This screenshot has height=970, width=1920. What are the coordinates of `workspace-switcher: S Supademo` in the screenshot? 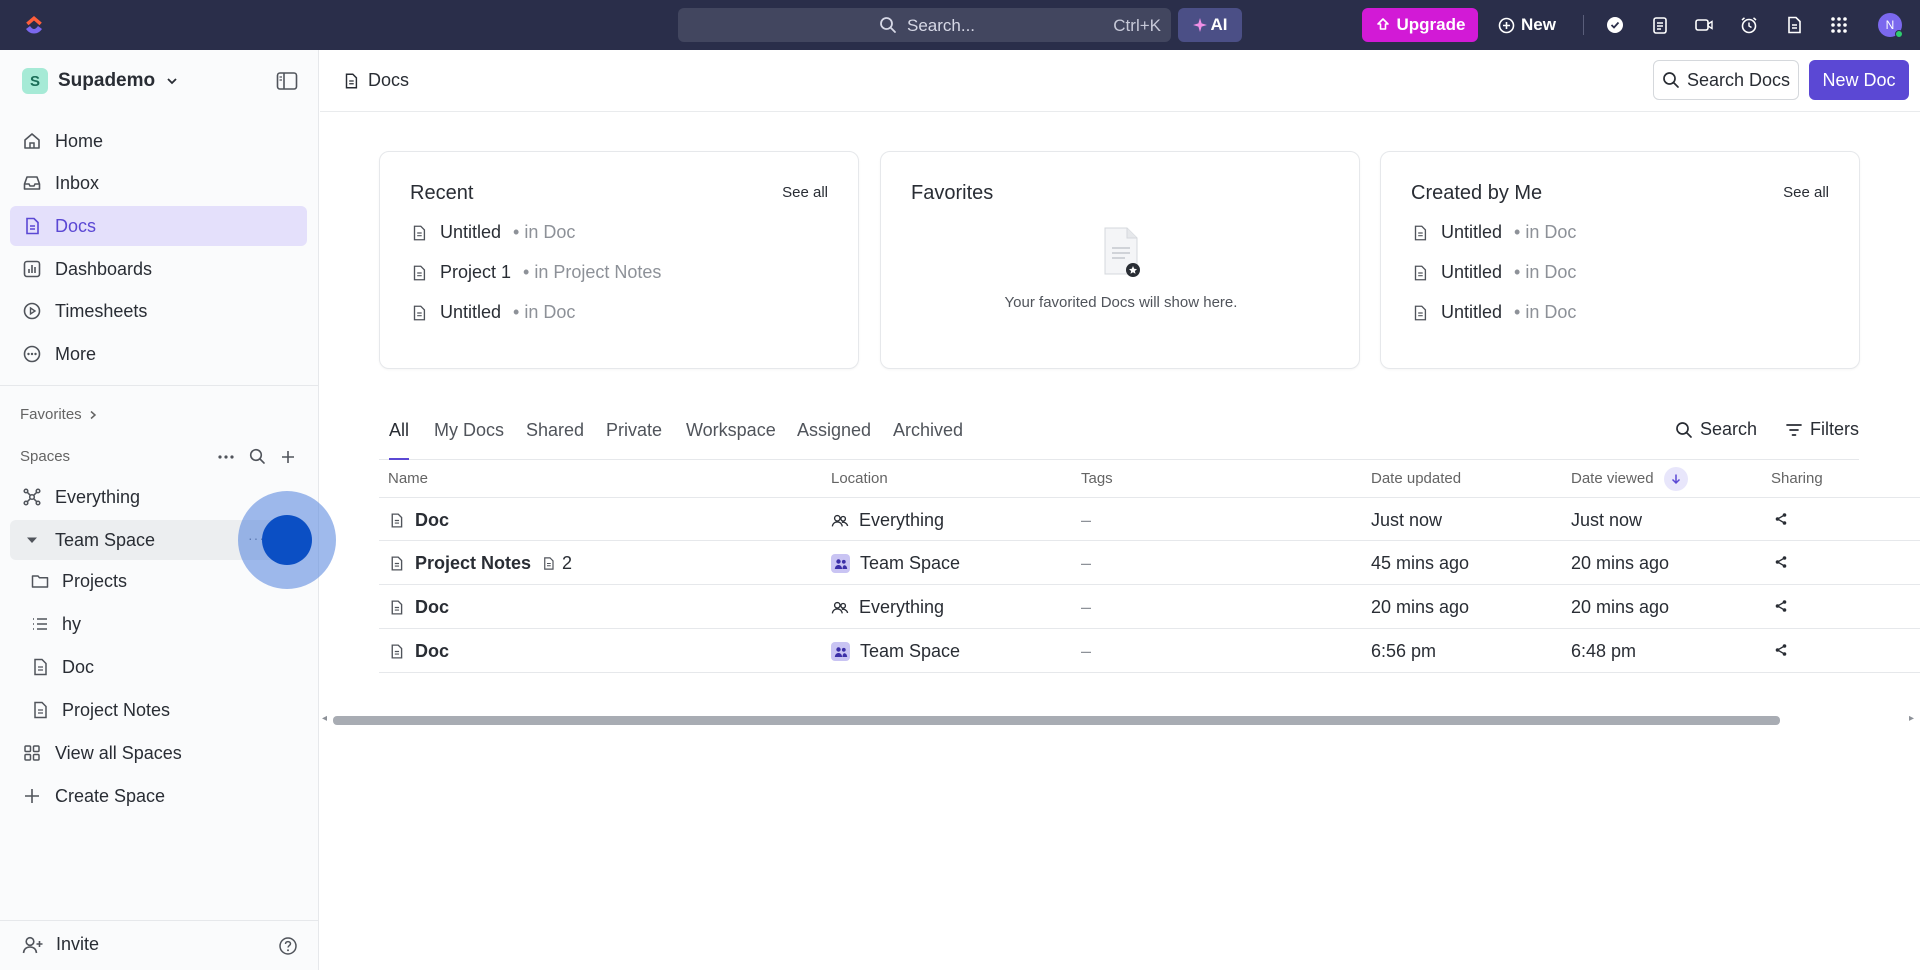 It's located at (100, 81).